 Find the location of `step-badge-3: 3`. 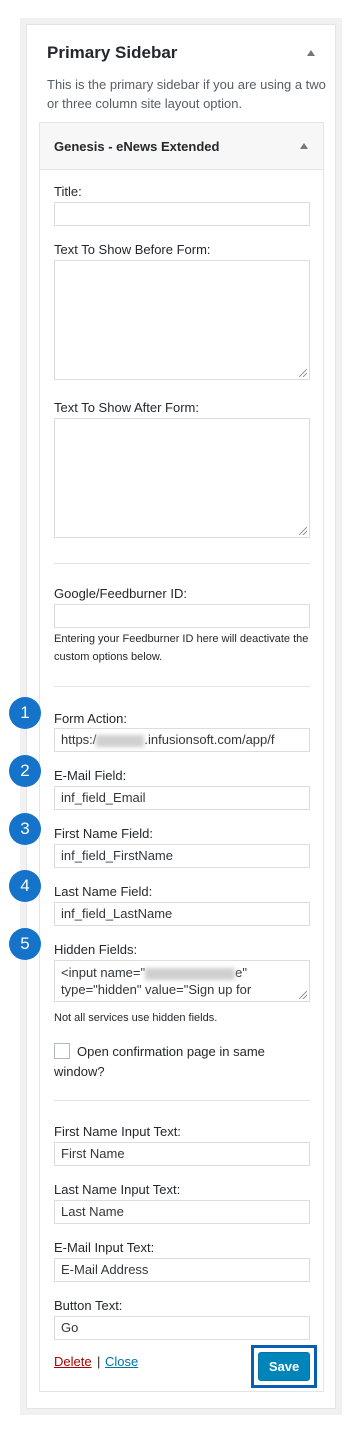

step-badge-3: 3 is located at coordinates (25, 829).